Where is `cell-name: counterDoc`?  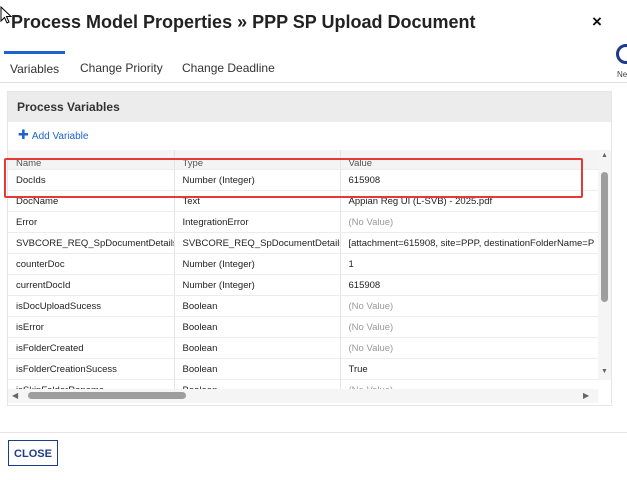 cell-name: counterDoc is located at coordinates (91, 264).